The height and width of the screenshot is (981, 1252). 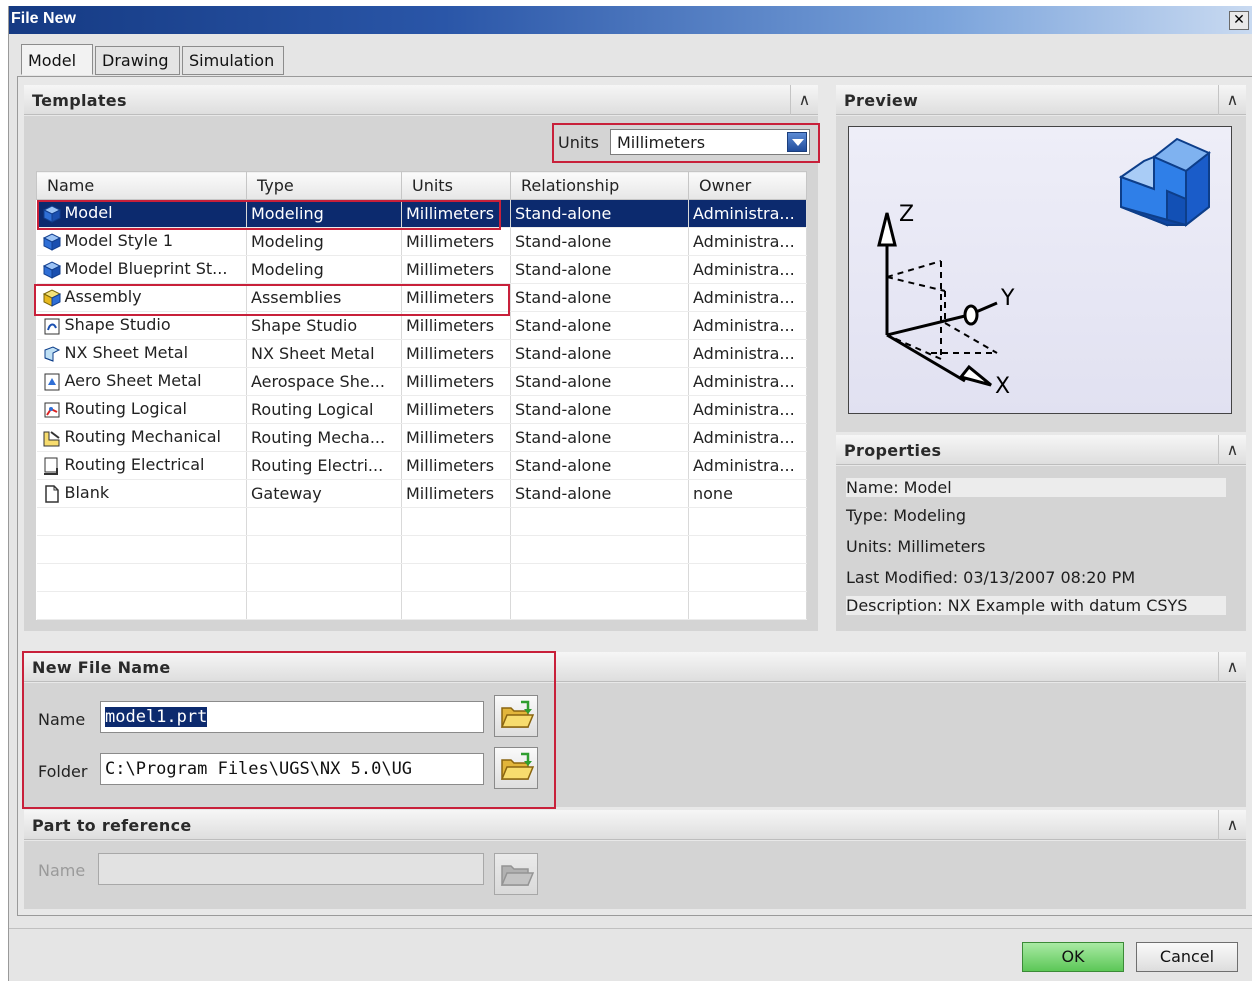 What do you see at coordinates (324, 269) in the screenshot?
I see `cell-type: Modeling` at bounding box center [324, 269].